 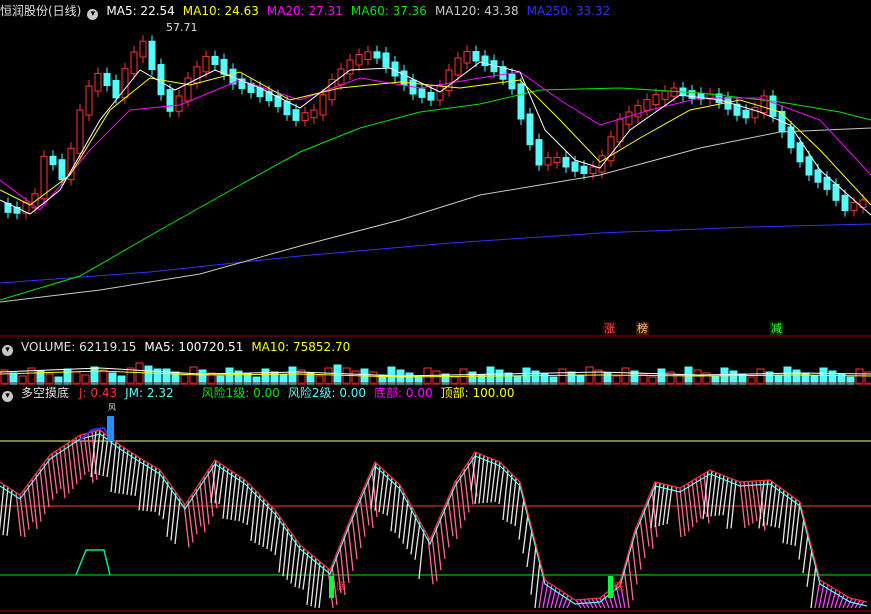 What do you see at coordinates (609, 328) in the screenshot?
I see `event-tag: 涨` at bounding box center [609, 328].